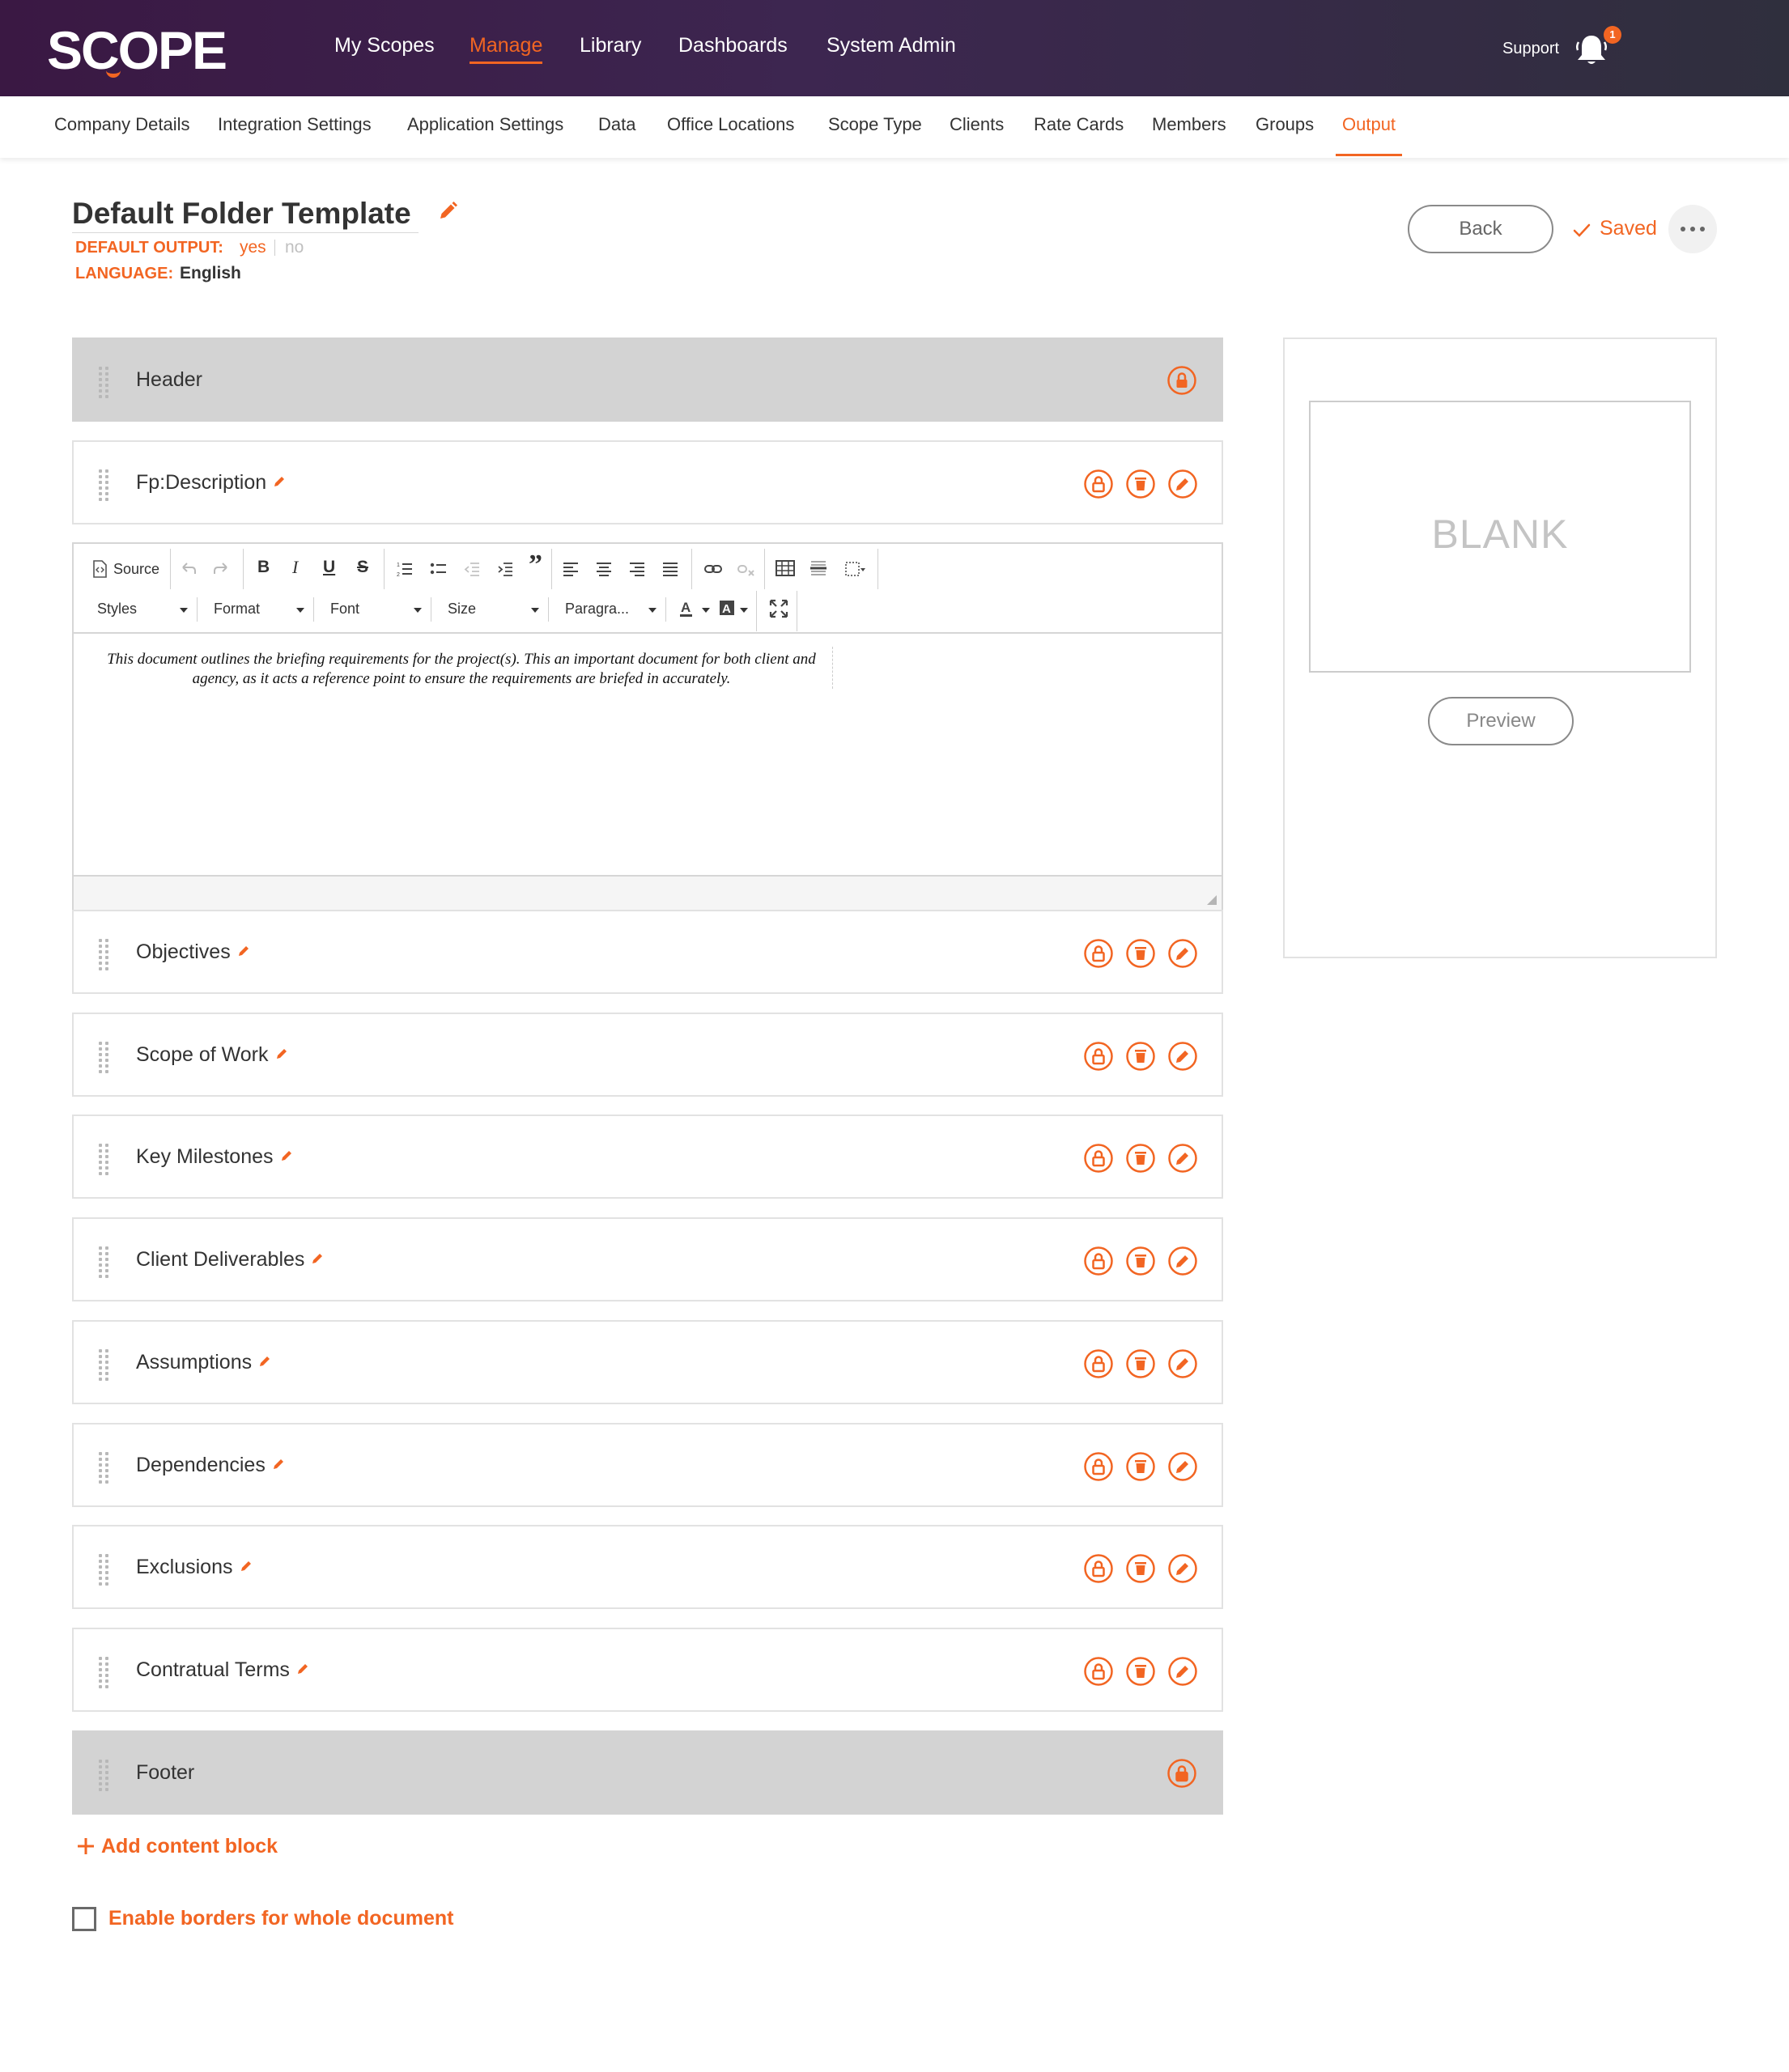 This screenshot has width=1789, height=2072. I want to click on subnav-groups: Groups, so click(1285, 124).